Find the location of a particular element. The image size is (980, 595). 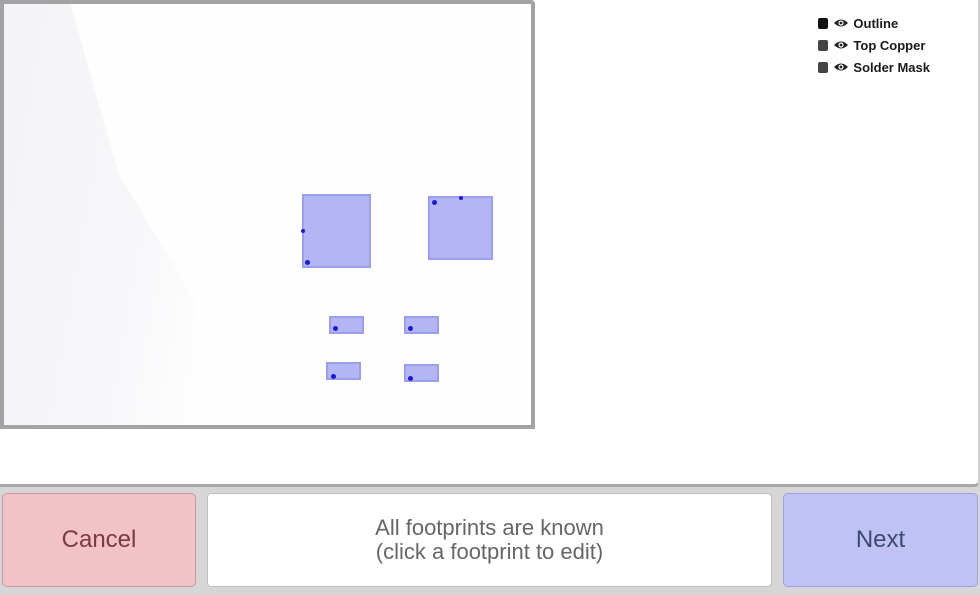

layer-toggle-outline: Outline is located at coordinates (874, 23).